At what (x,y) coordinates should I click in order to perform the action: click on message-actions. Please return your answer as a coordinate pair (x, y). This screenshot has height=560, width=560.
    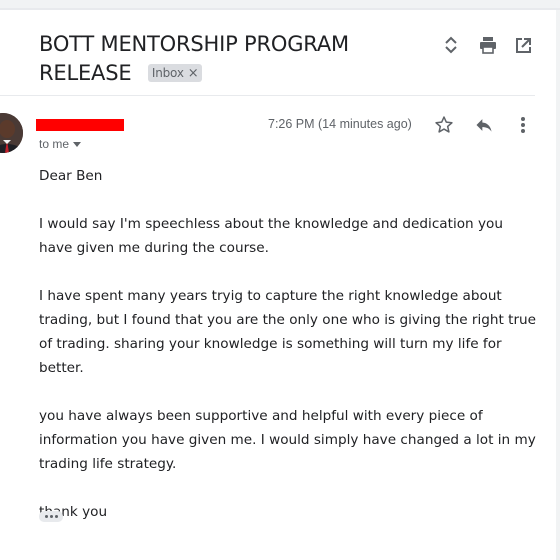
    Looking at the image, I should click on (482, 125).